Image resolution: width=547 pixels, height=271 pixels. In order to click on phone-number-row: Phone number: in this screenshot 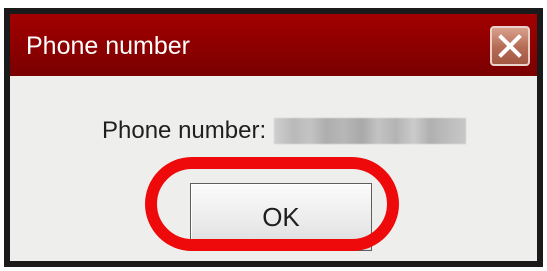, I will do `click(284, 132)`.